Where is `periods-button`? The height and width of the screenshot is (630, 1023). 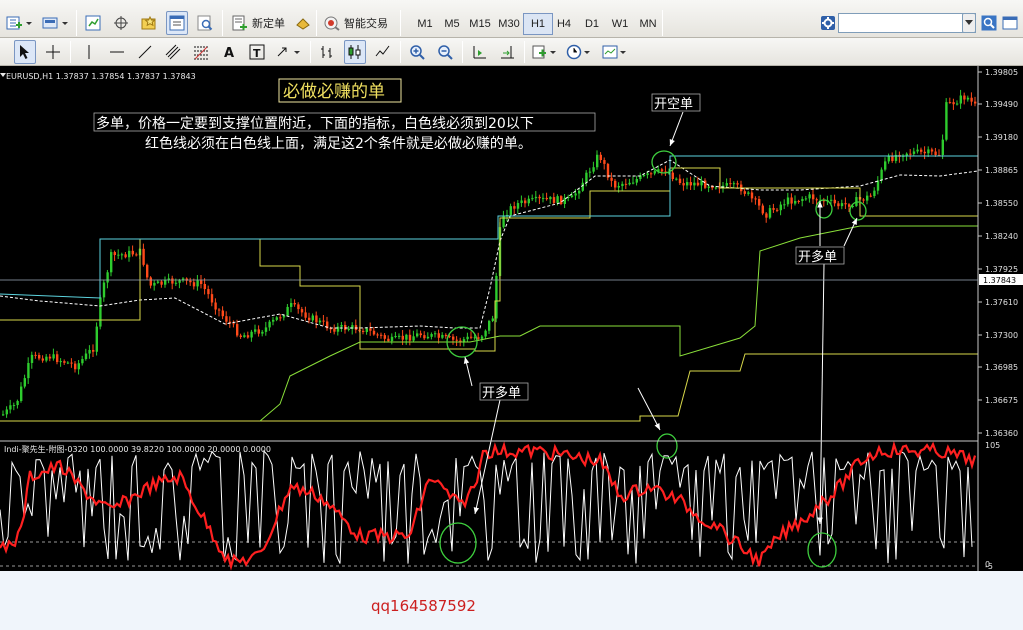 periods-button is located at coordinates (579, 52).